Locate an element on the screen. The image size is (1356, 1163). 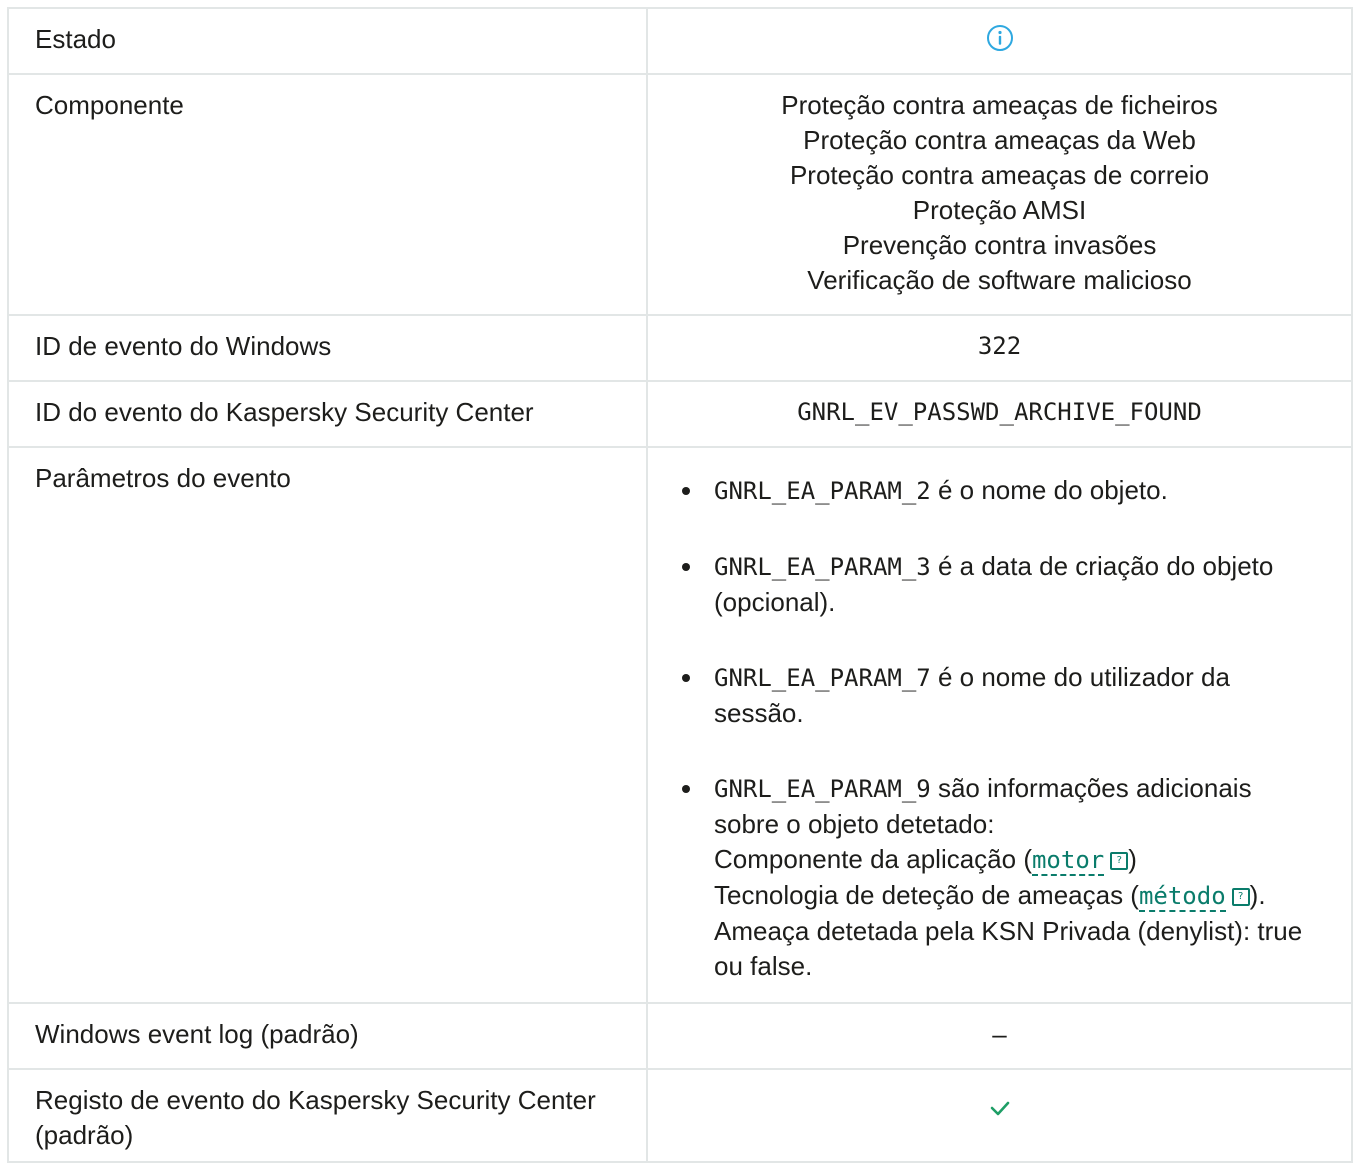
table-row: Windows event log (padrão) – is located at coordinates (680, 1036).